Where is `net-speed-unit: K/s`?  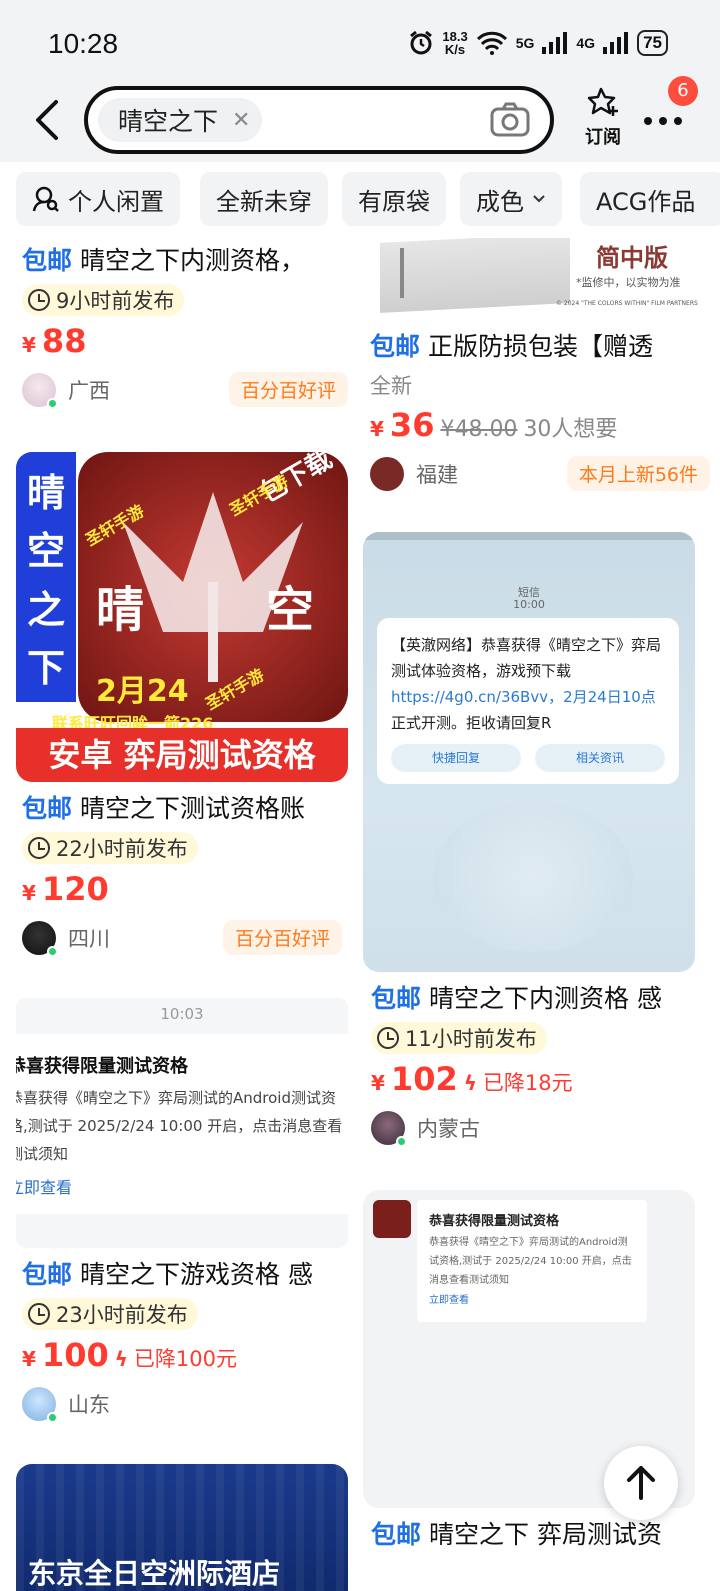
net-speed-unit: K/s is located at coordinates (455, 49).